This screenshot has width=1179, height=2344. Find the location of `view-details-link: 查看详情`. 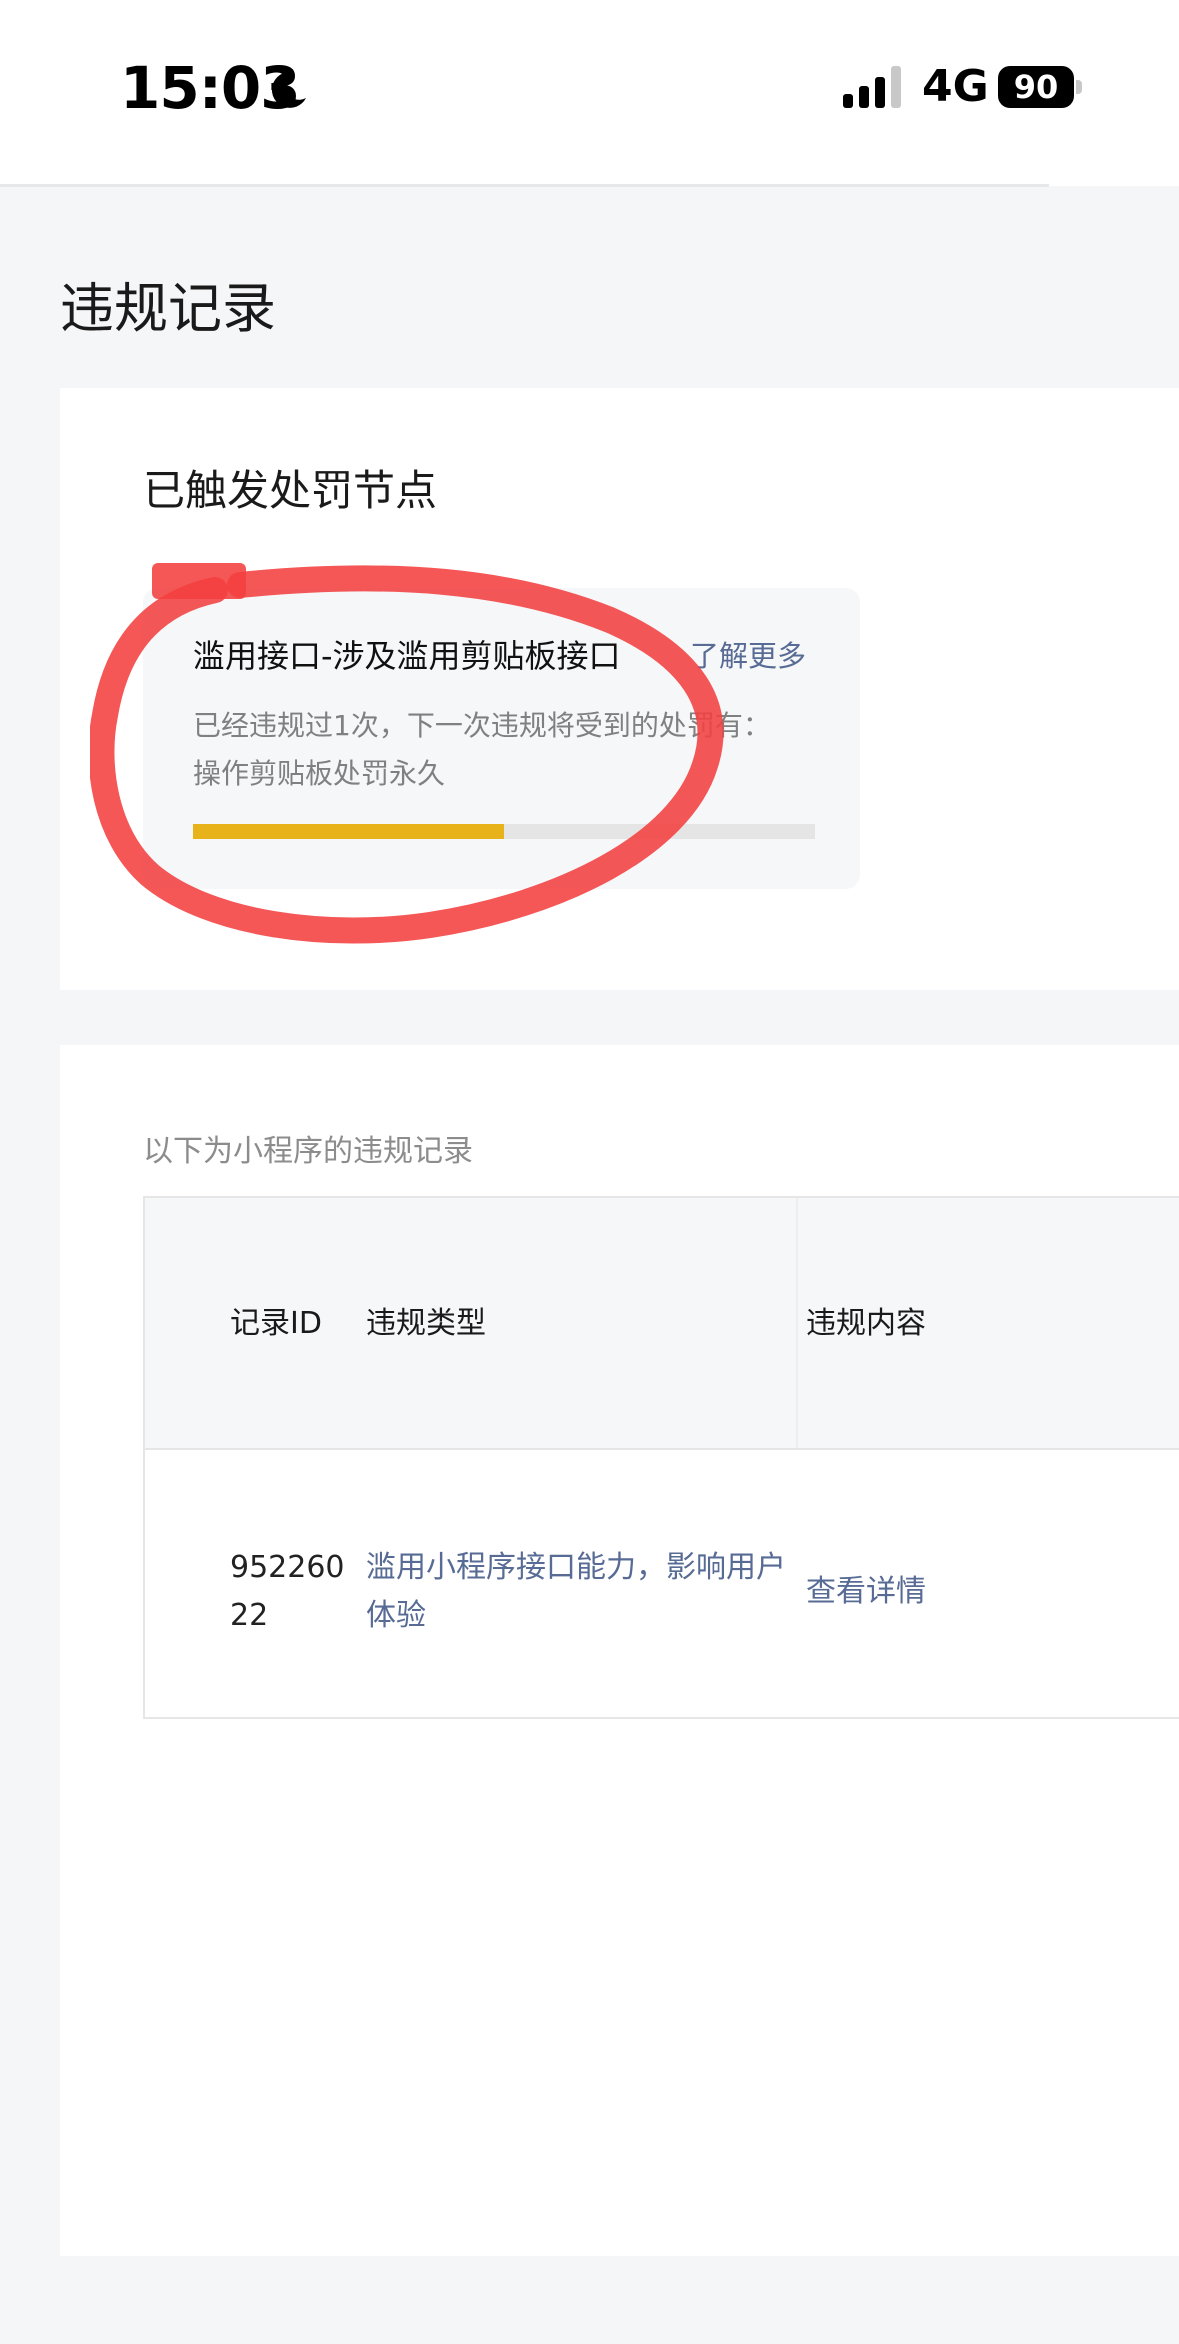

view-details-link: 查看详情 is located at coordinates (866, 1592).